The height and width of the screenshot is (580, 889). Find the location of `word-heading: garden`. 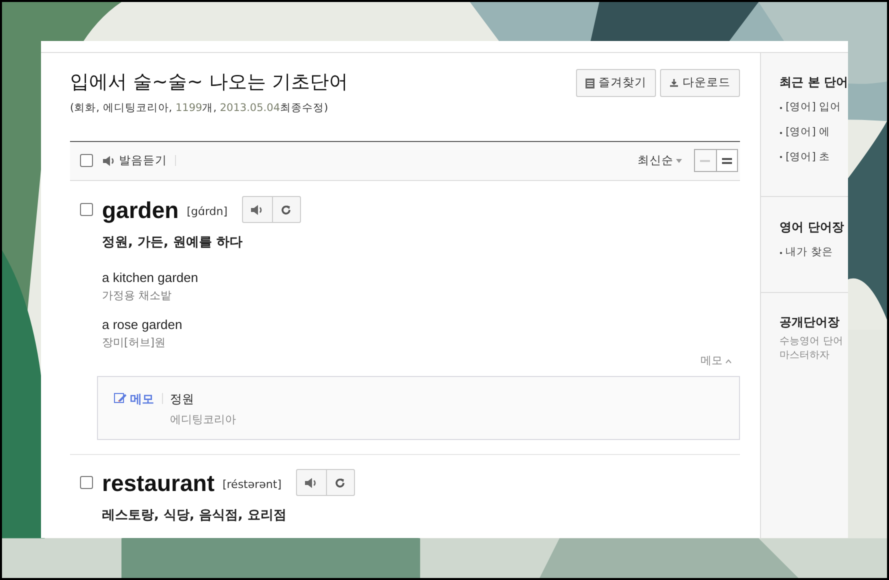

word-heading: garden is located at coordinates (140, 210).